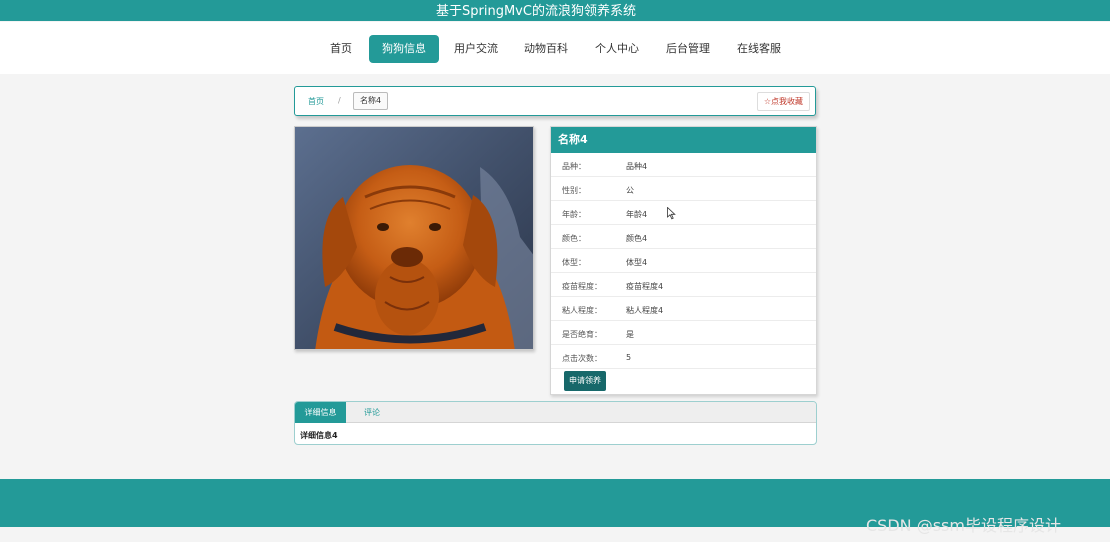 The image size is (1110, 542). Describe the element at coordinates (574, 262) in the screenshot. I see `detail-key: 体型：` at that location.